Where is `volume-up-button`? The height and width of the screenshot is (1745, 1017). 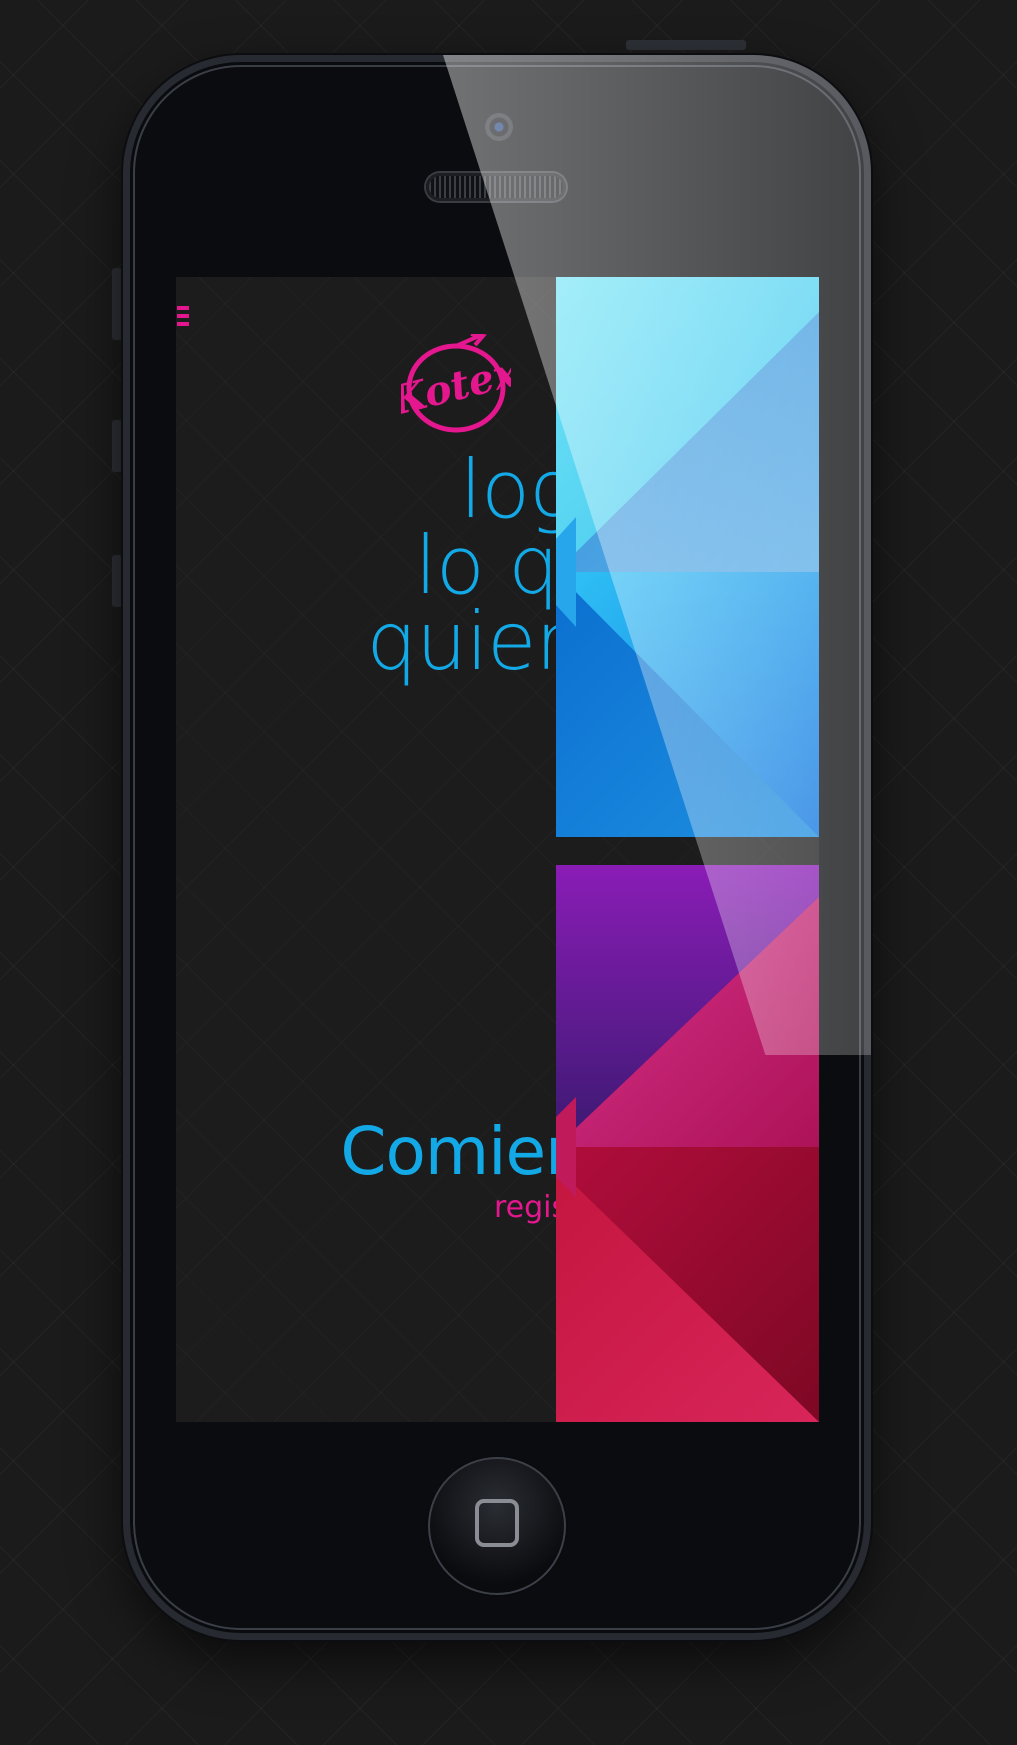 volume-up-button is located at coordinates (117, 446).